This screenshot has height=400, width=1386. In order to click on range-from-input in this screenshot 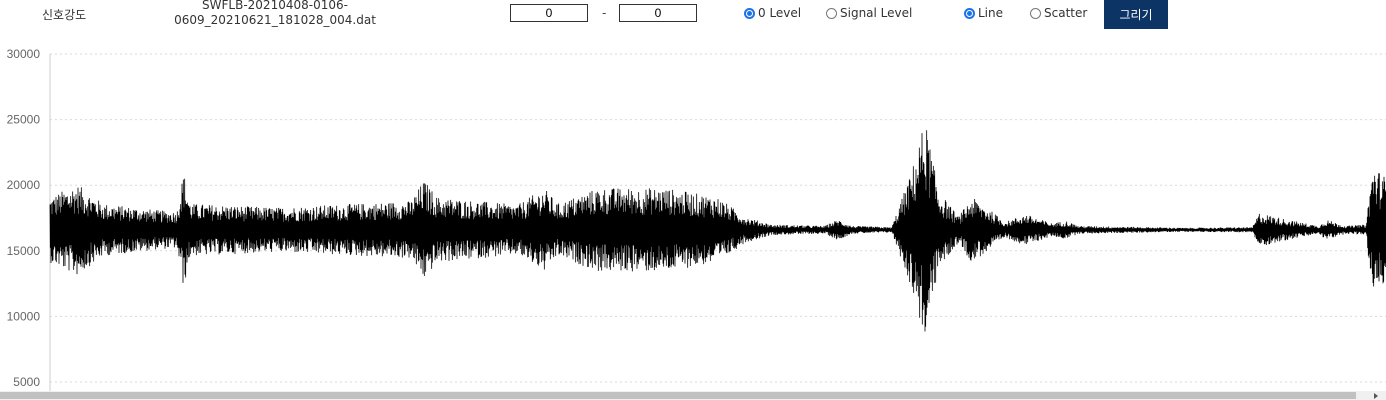, I will do `click(549, 13)`.